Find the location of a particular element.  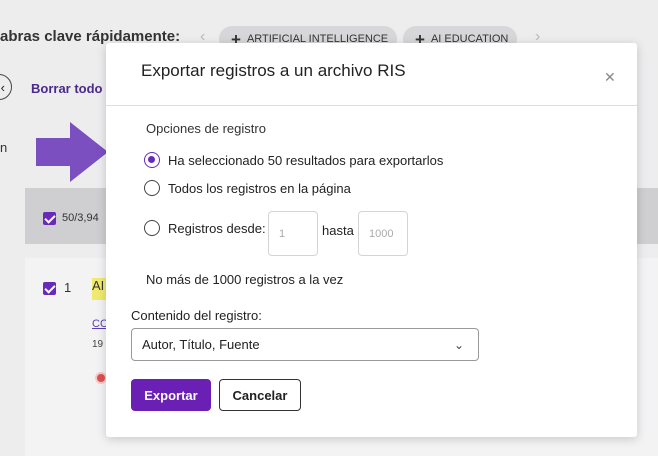

record-content-label: Contenido del registro: is located at coordinates (196, 315).